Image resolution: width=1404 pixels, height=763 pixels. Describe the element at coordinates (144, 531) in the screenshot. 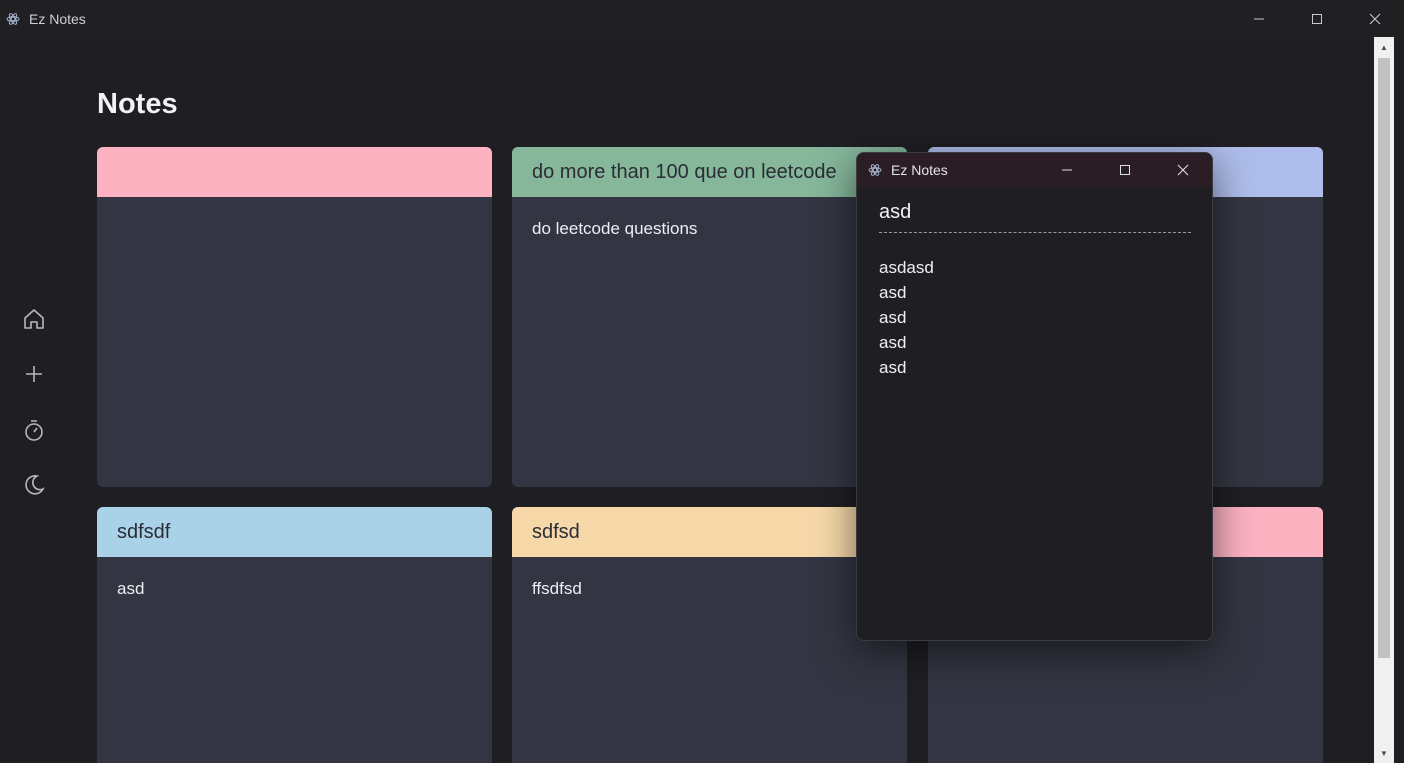

I see `card-title: sdfsdf` at that location.